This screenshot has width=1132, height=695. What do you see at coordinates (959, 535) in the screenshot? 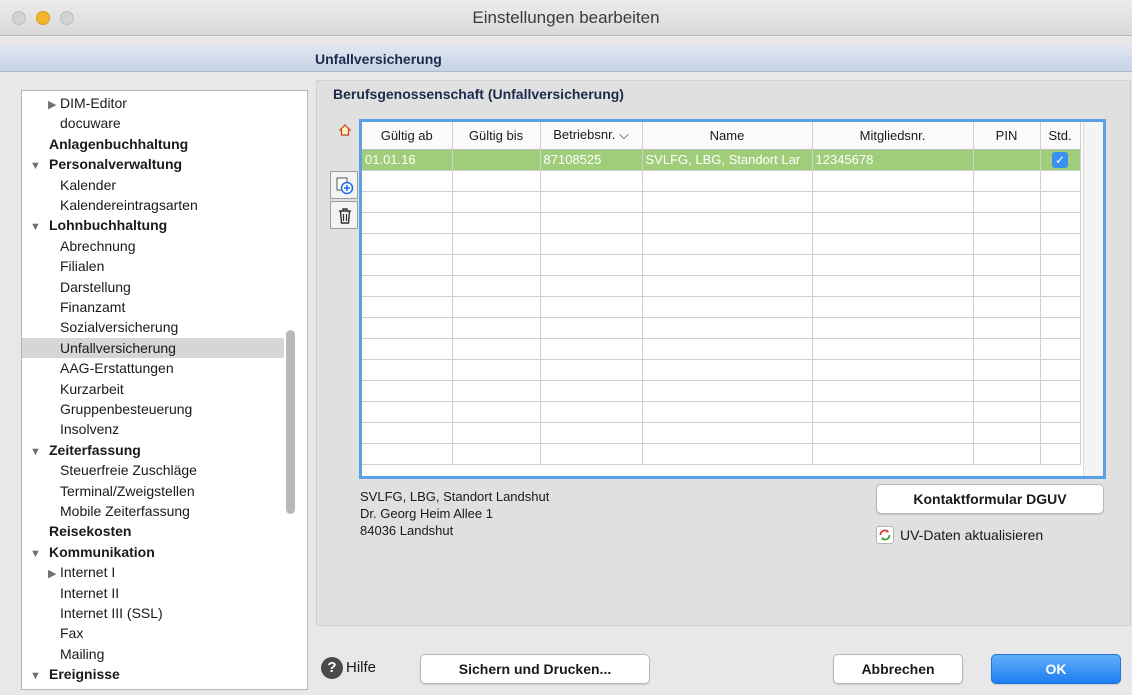
I see `uv-update-link: UV-Daten aktualisieren` at bounding box center [959, 535].